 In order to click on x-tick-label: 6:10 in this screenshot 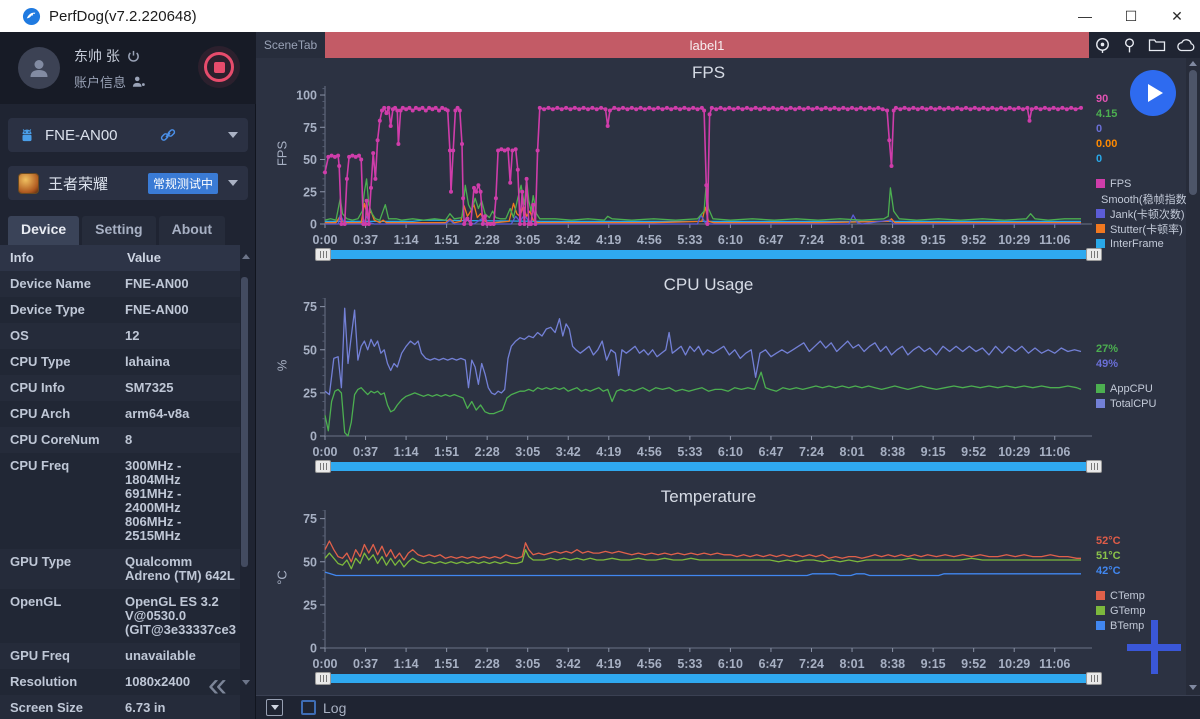, I will do `click(730, 664)`.